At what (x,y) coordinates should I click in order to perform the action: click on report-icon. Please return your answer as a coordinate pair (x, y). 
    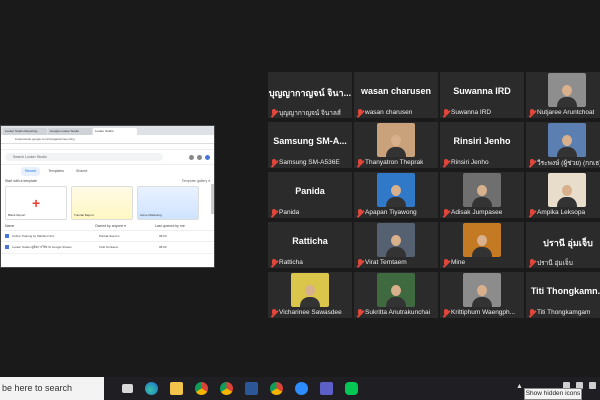
    Looking at the image, I should click on (7, 247).